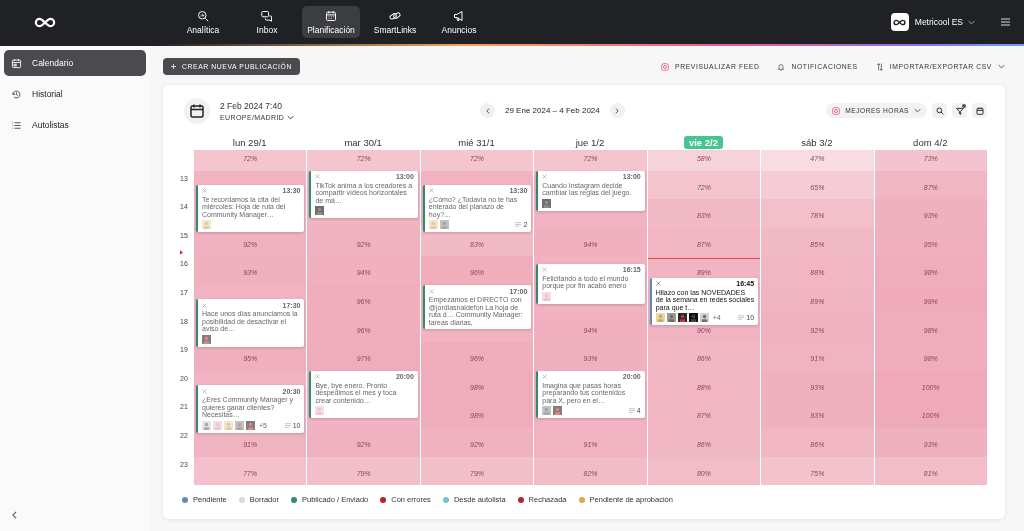  What do you see at coordinates (944, 22) in the screenshot?
I see `account-dropdown: Metricool ES` at bounding box center [944, 22].